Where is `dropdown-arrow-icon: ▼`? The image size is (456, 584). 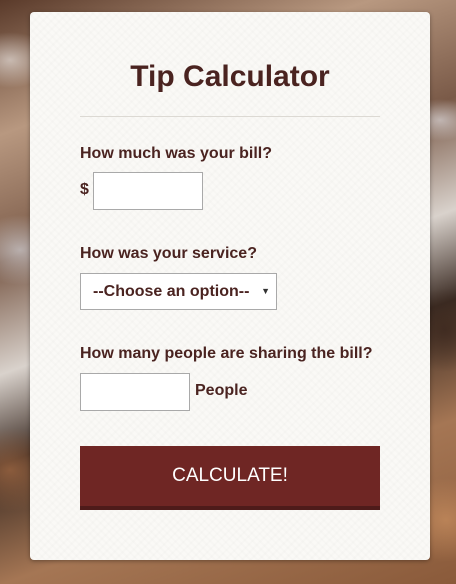
dropdown-arrow-icon: ▼ is located at coordinates (265, 291).